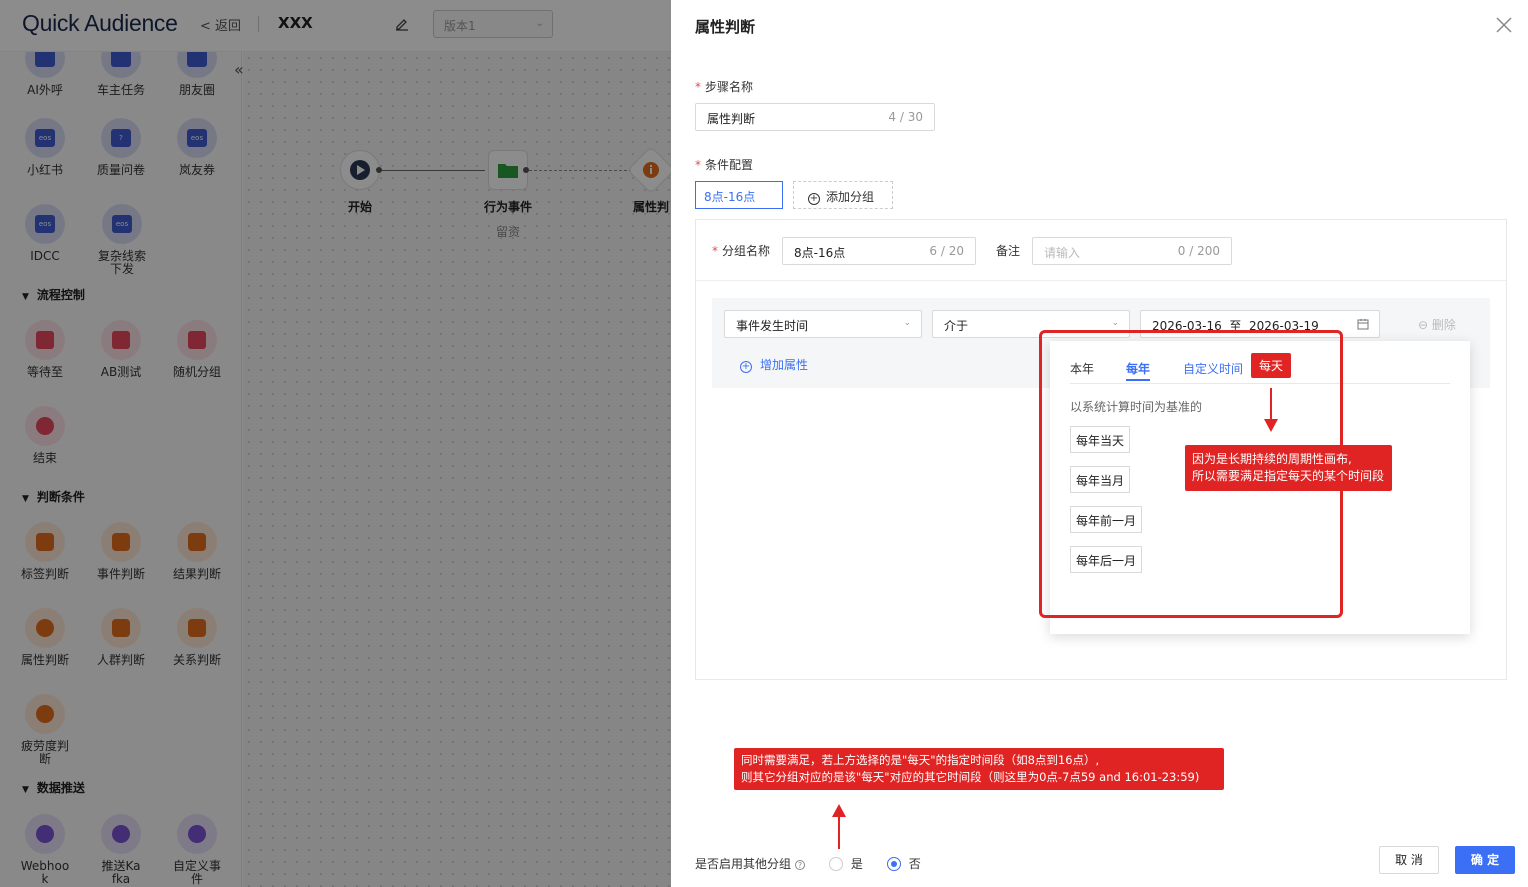 The image size is (1528, 887). Describe the element at coordinates (1409, 860) in the screenshot. I see `cancel-button: 取 消` at that location.